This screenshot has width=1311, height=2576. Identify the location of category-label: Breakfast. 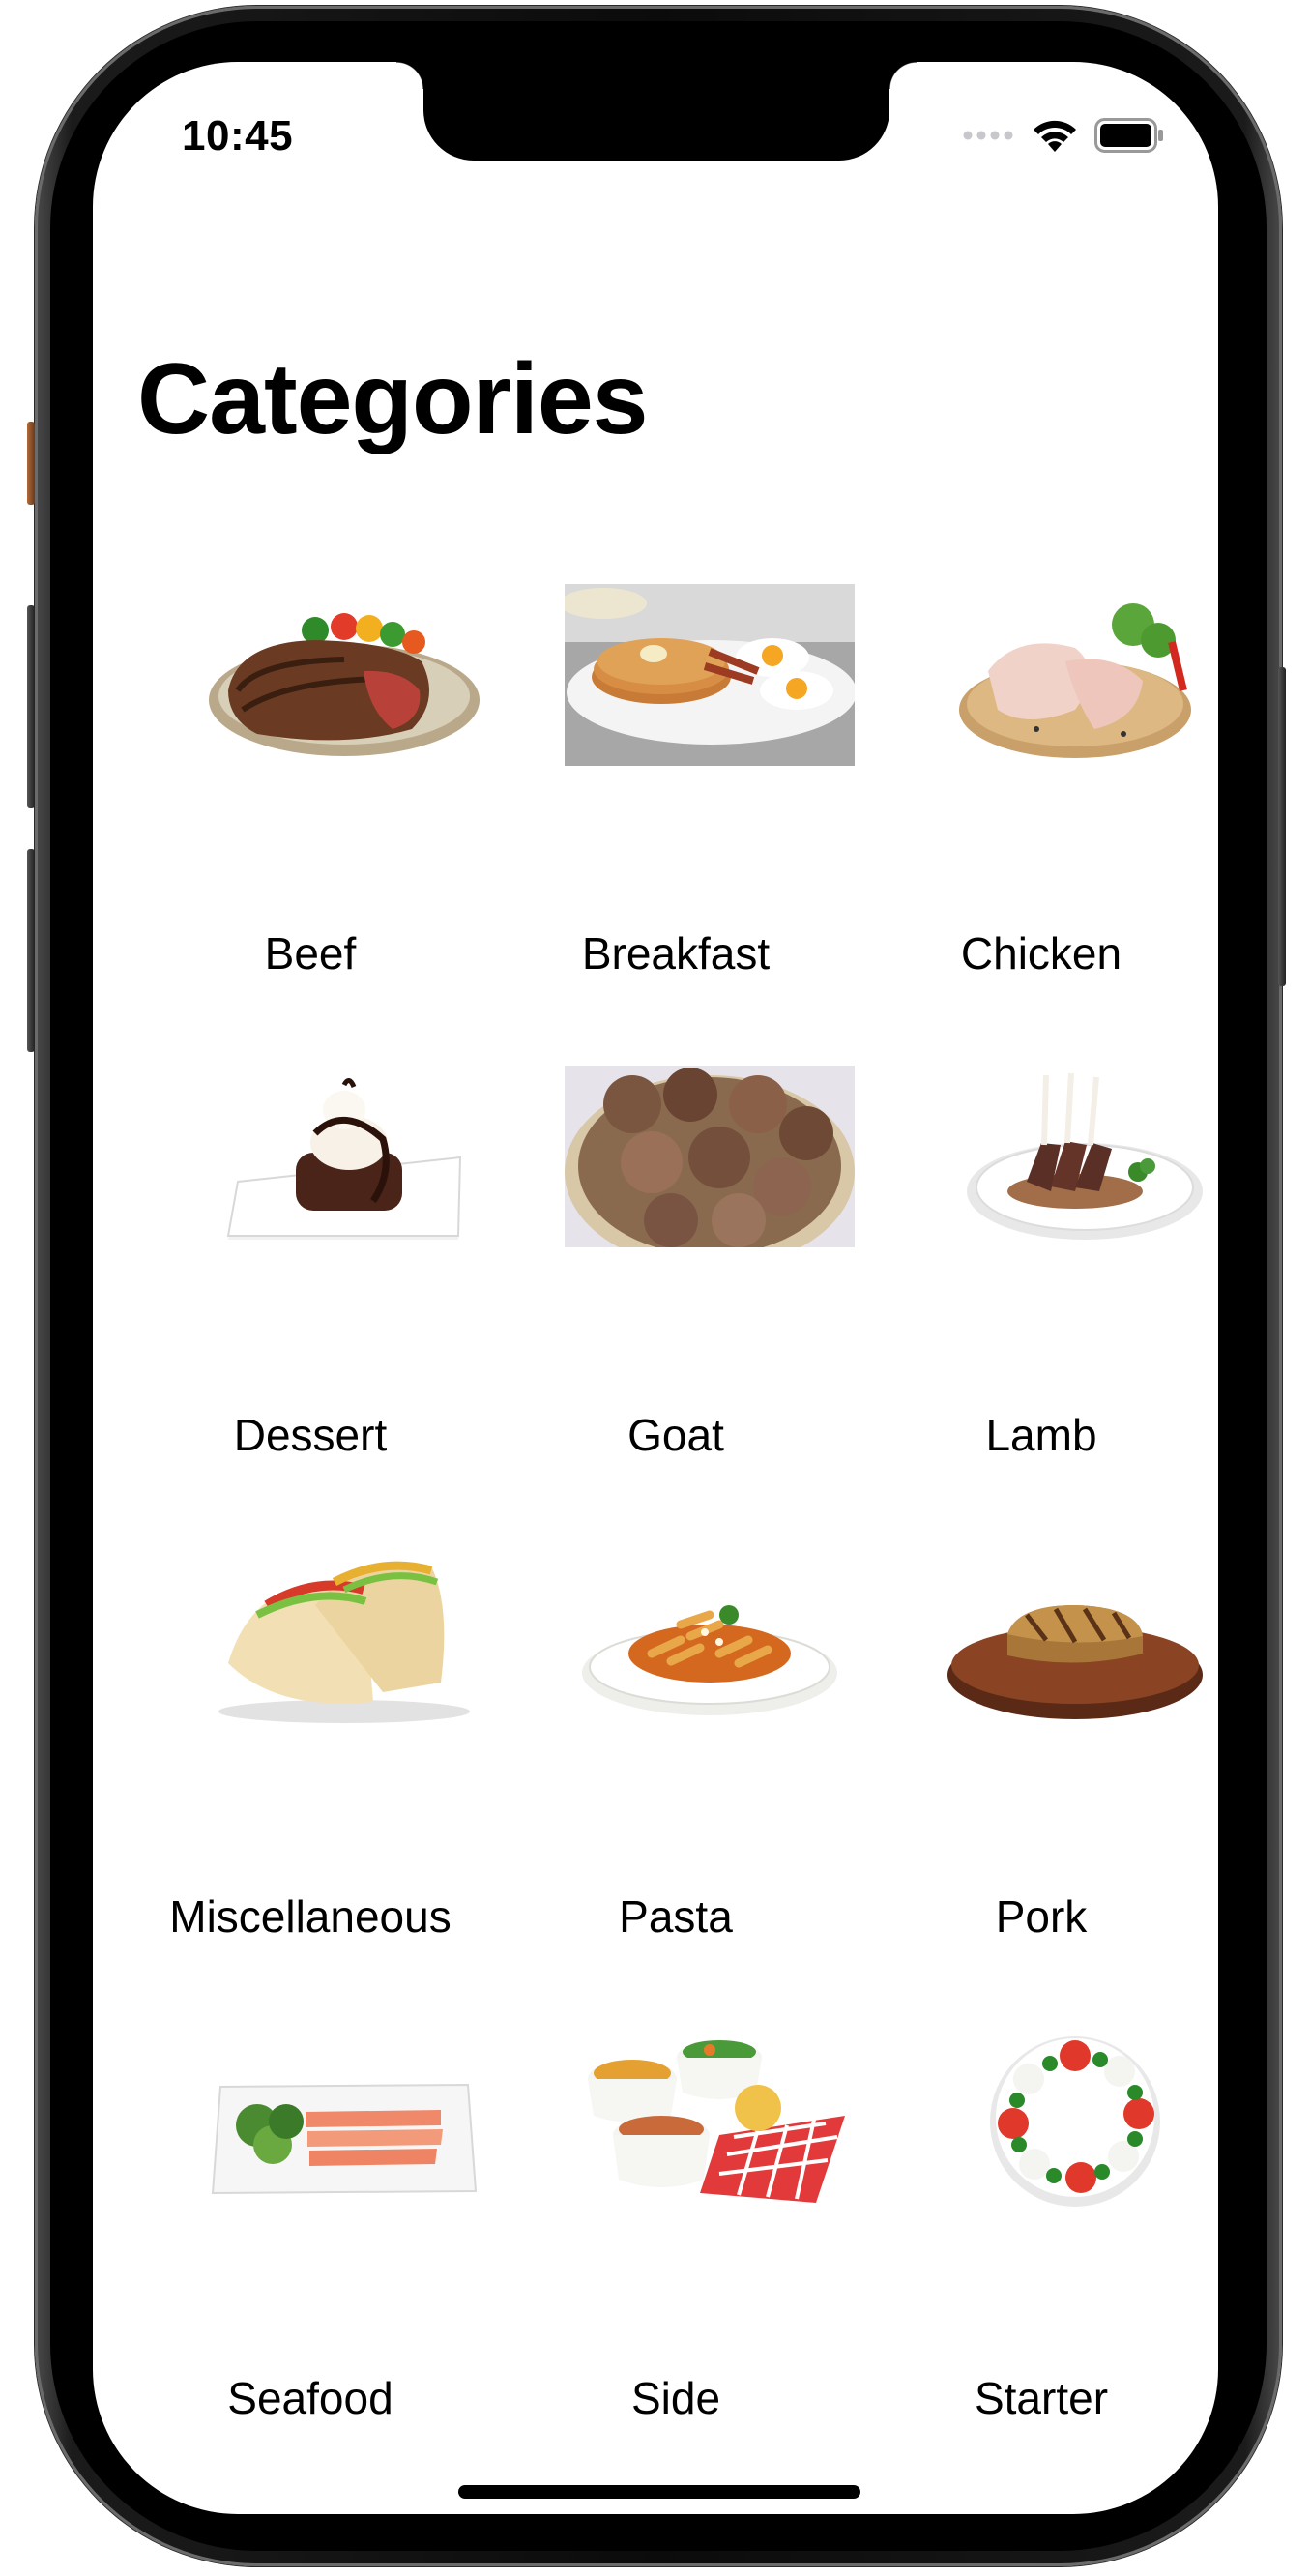
(676, 953).